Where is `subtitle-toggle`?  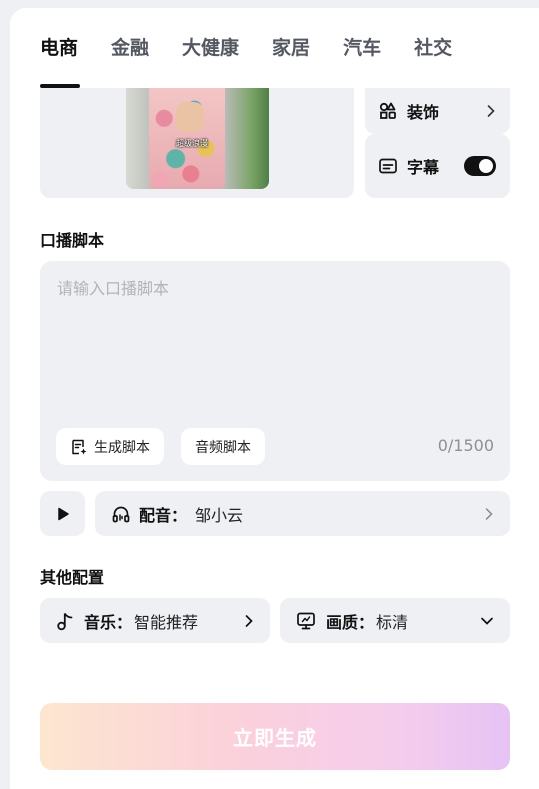
subtitle-toggle is located at coordinates (480, 166).